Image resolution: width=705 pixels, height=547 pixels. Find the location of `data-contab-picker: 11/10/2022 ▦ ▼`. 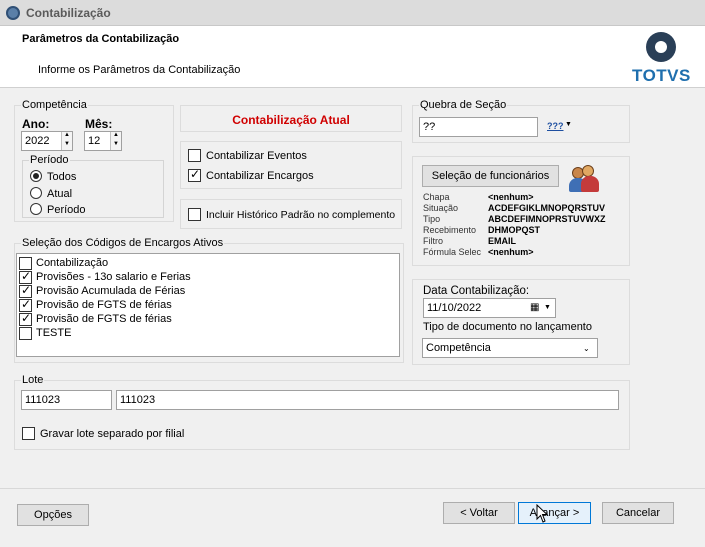

data-contab-picker: 11/10/2022 ▦ ▼ is located at coordinates (489, 308).